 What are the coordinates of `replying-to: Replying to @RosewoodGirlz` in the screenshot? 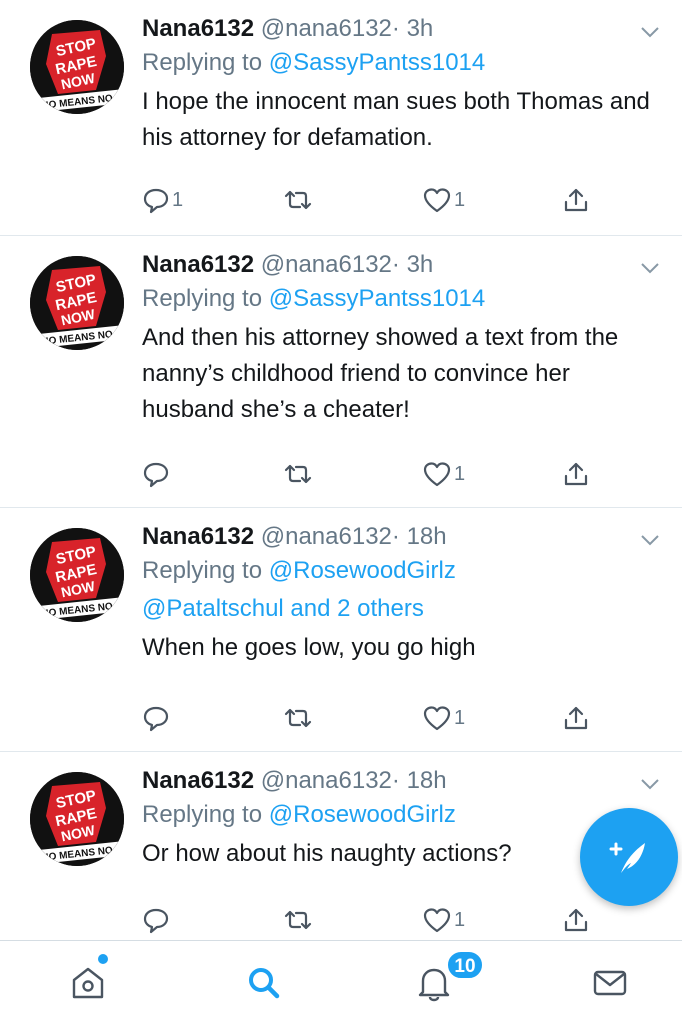 It's located at (402, 815).